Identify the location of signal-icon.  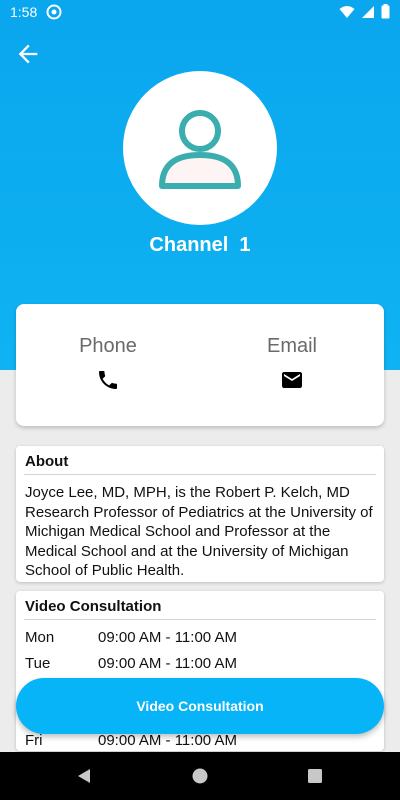
(368, 11).